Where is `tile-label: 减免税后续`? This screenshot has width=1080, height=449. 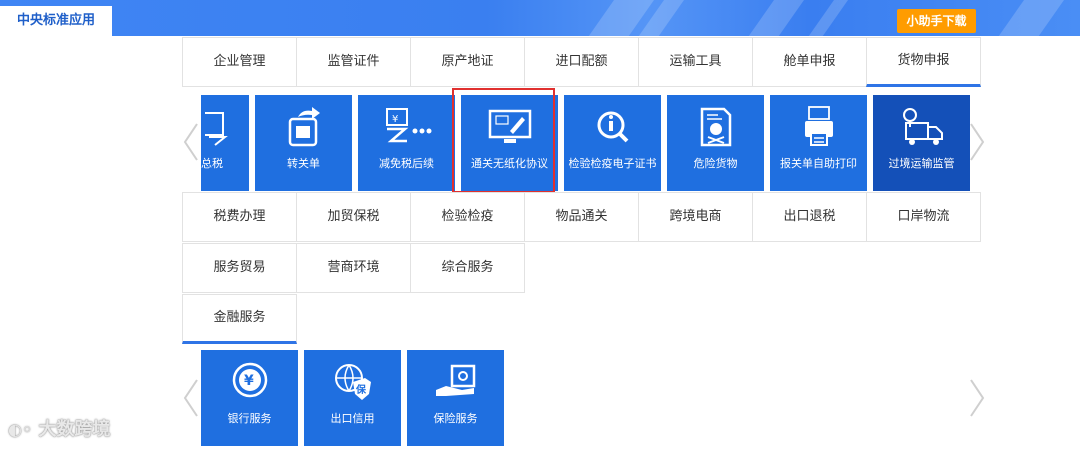
tile-label: 减免税后续 is located at coordinates (406, 163).